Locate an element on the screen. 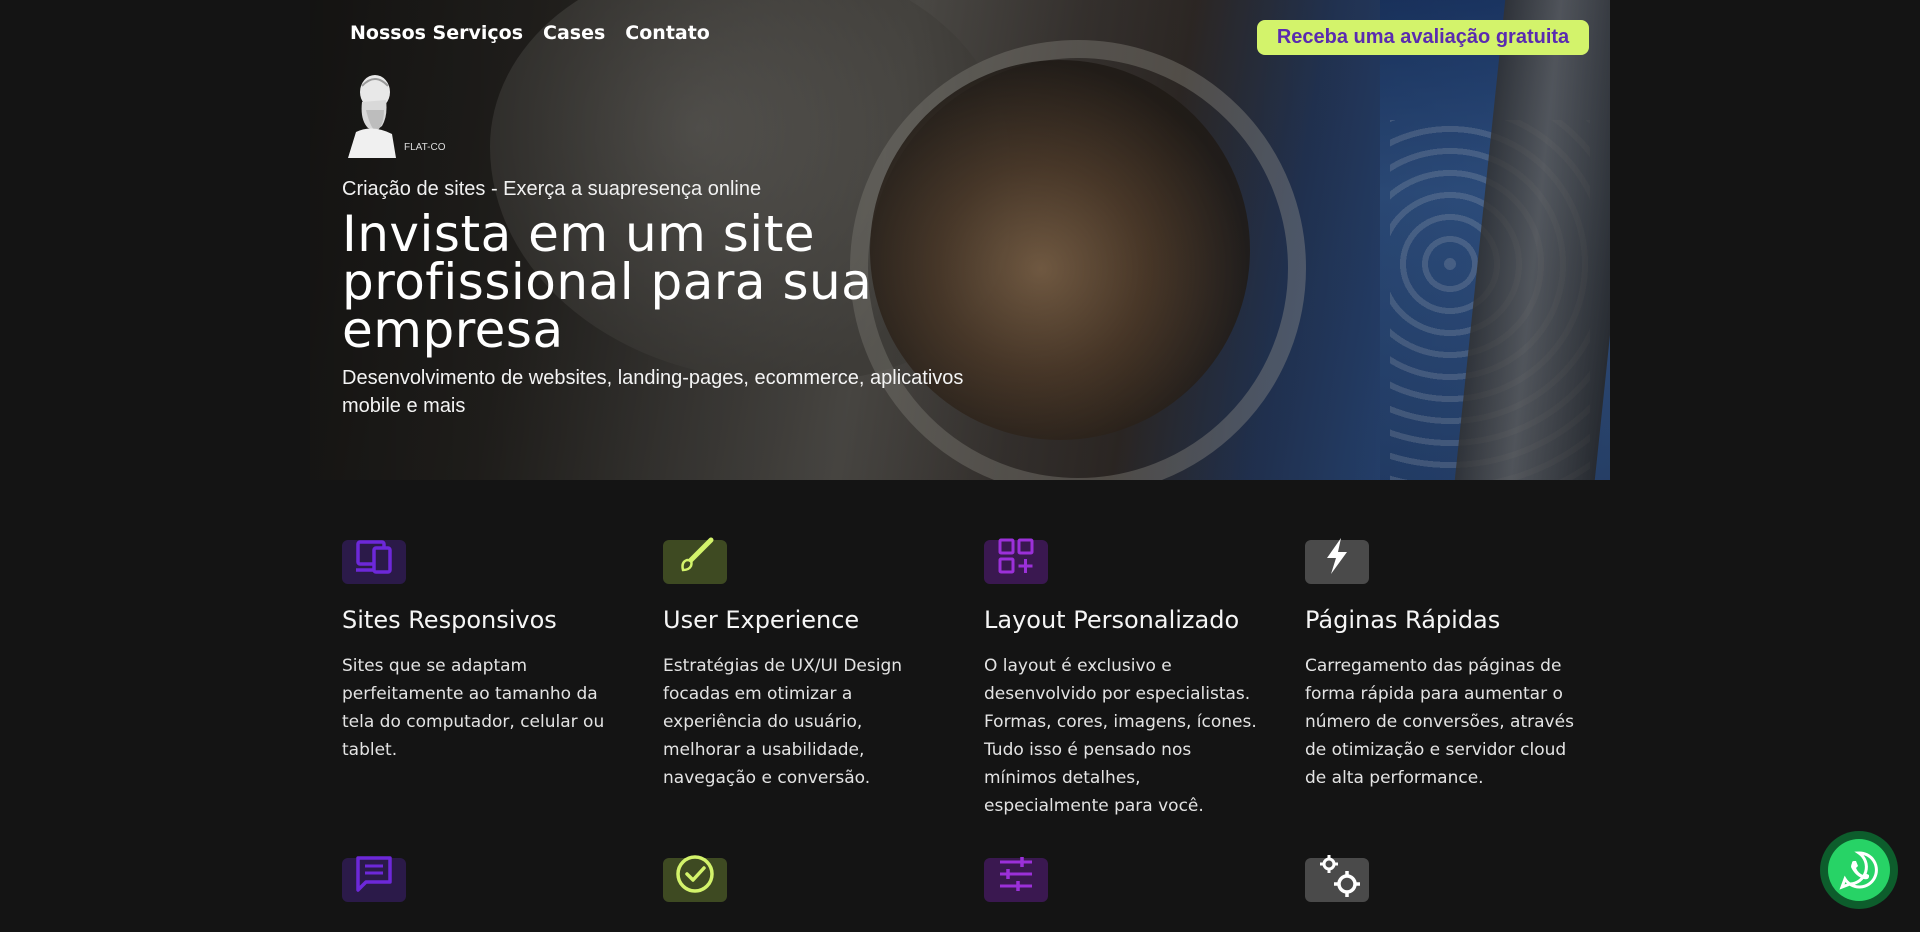  whatsapp-button is located at coordinates (1859, 870).